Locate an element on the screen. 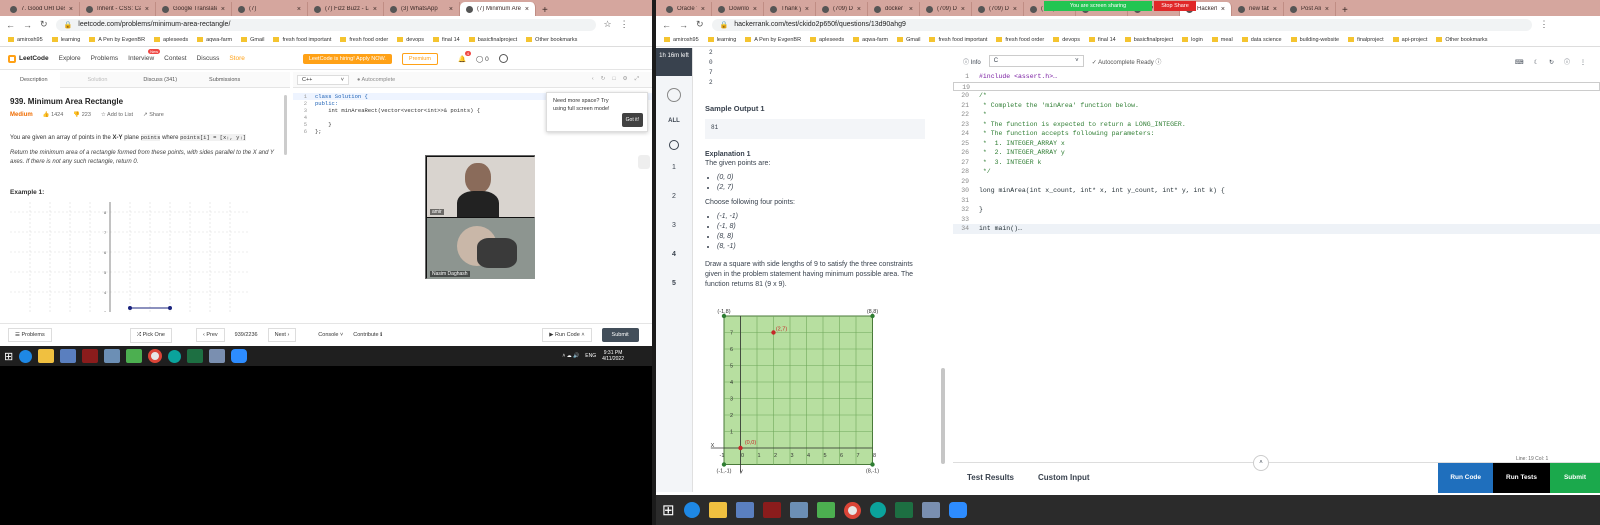  browser-tab: Post Ali × is located at coordinates (1310, 9).